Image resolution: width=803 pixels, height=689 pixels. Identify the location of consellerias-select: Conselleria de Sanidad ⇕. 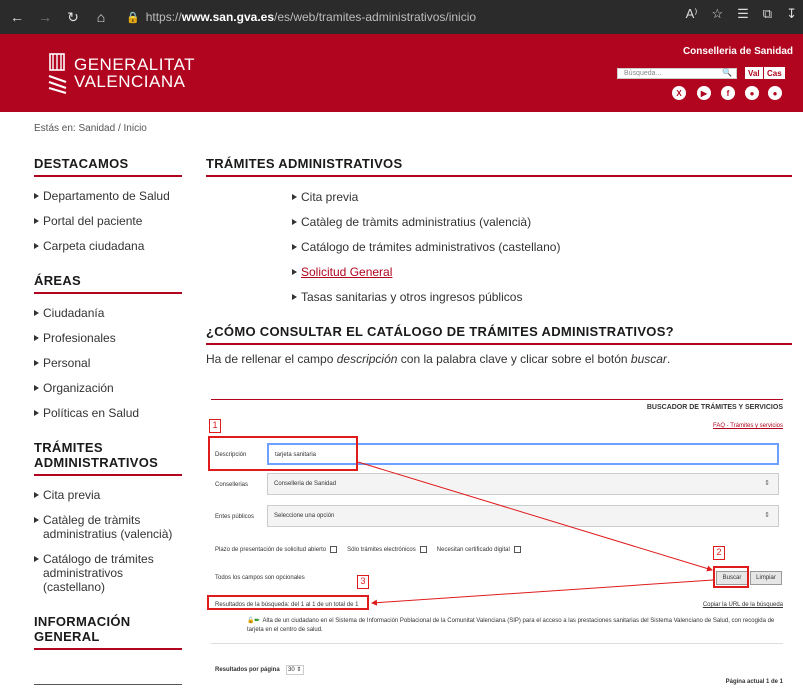
(523, 484).